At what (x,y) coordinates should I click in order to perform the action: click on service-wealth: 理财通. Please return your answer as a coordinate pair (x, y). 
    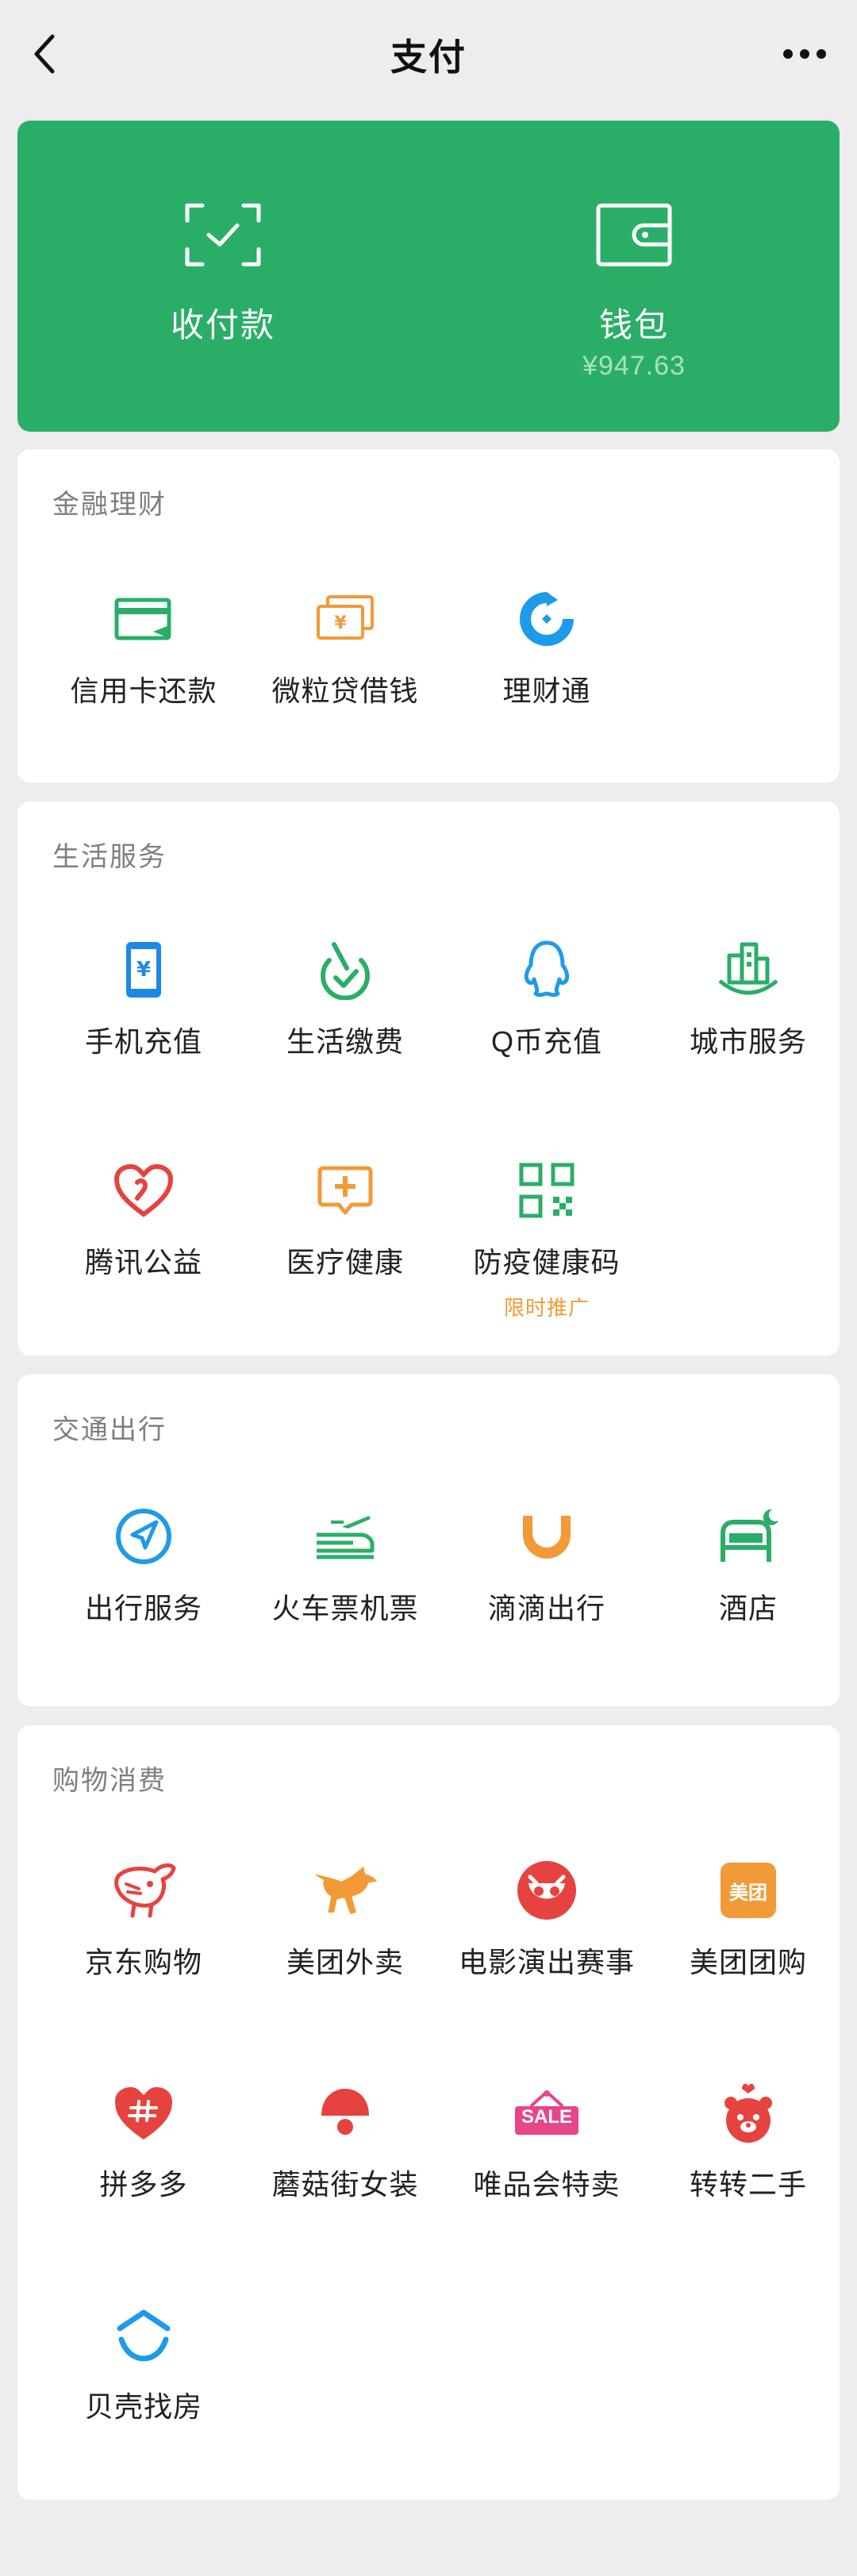
    Looking at the image, I should click on (547, 681).